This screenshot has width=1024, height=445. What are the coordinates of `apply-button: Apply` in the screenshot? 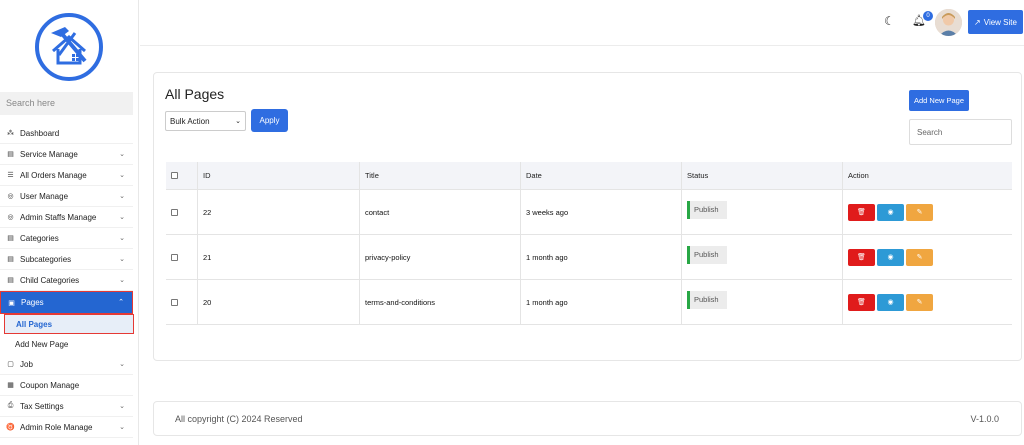 It's located at (269, 120).